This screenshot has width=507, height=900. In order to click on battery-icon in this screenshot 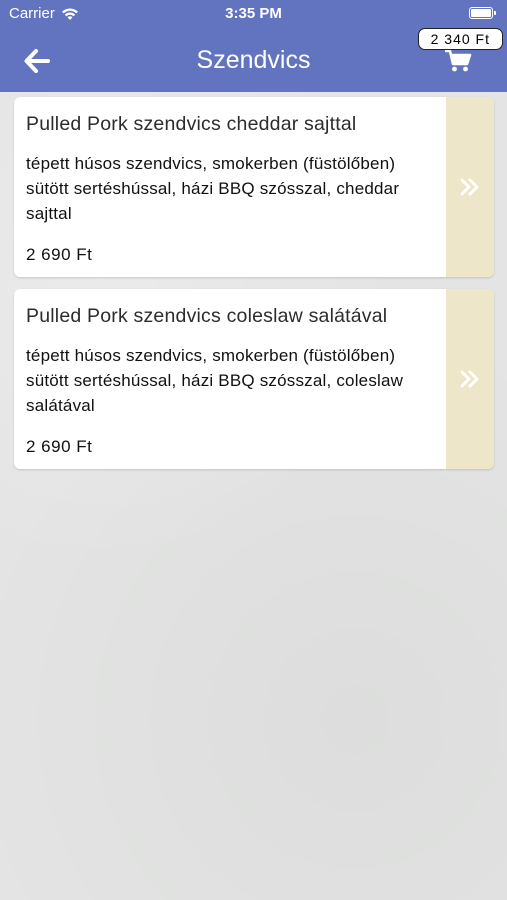, I will do `click(482, 13)`.